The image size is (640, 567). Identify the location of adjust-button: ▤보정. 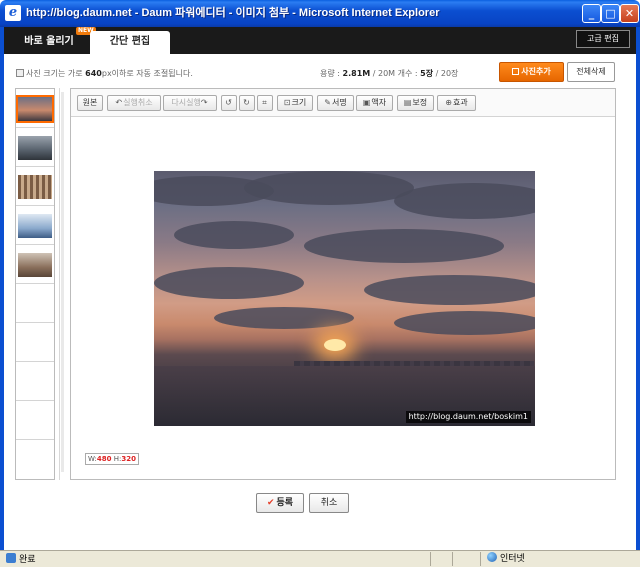
(415, 103).